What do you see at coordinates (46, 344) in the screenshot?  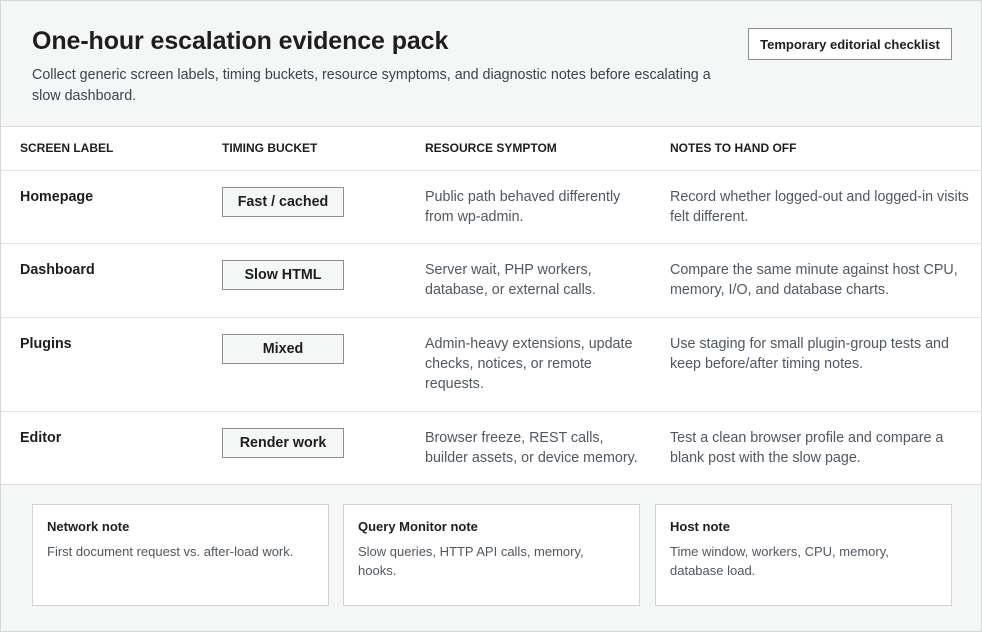 I see `row-label: Plugins` at bounding box center [46, 344].